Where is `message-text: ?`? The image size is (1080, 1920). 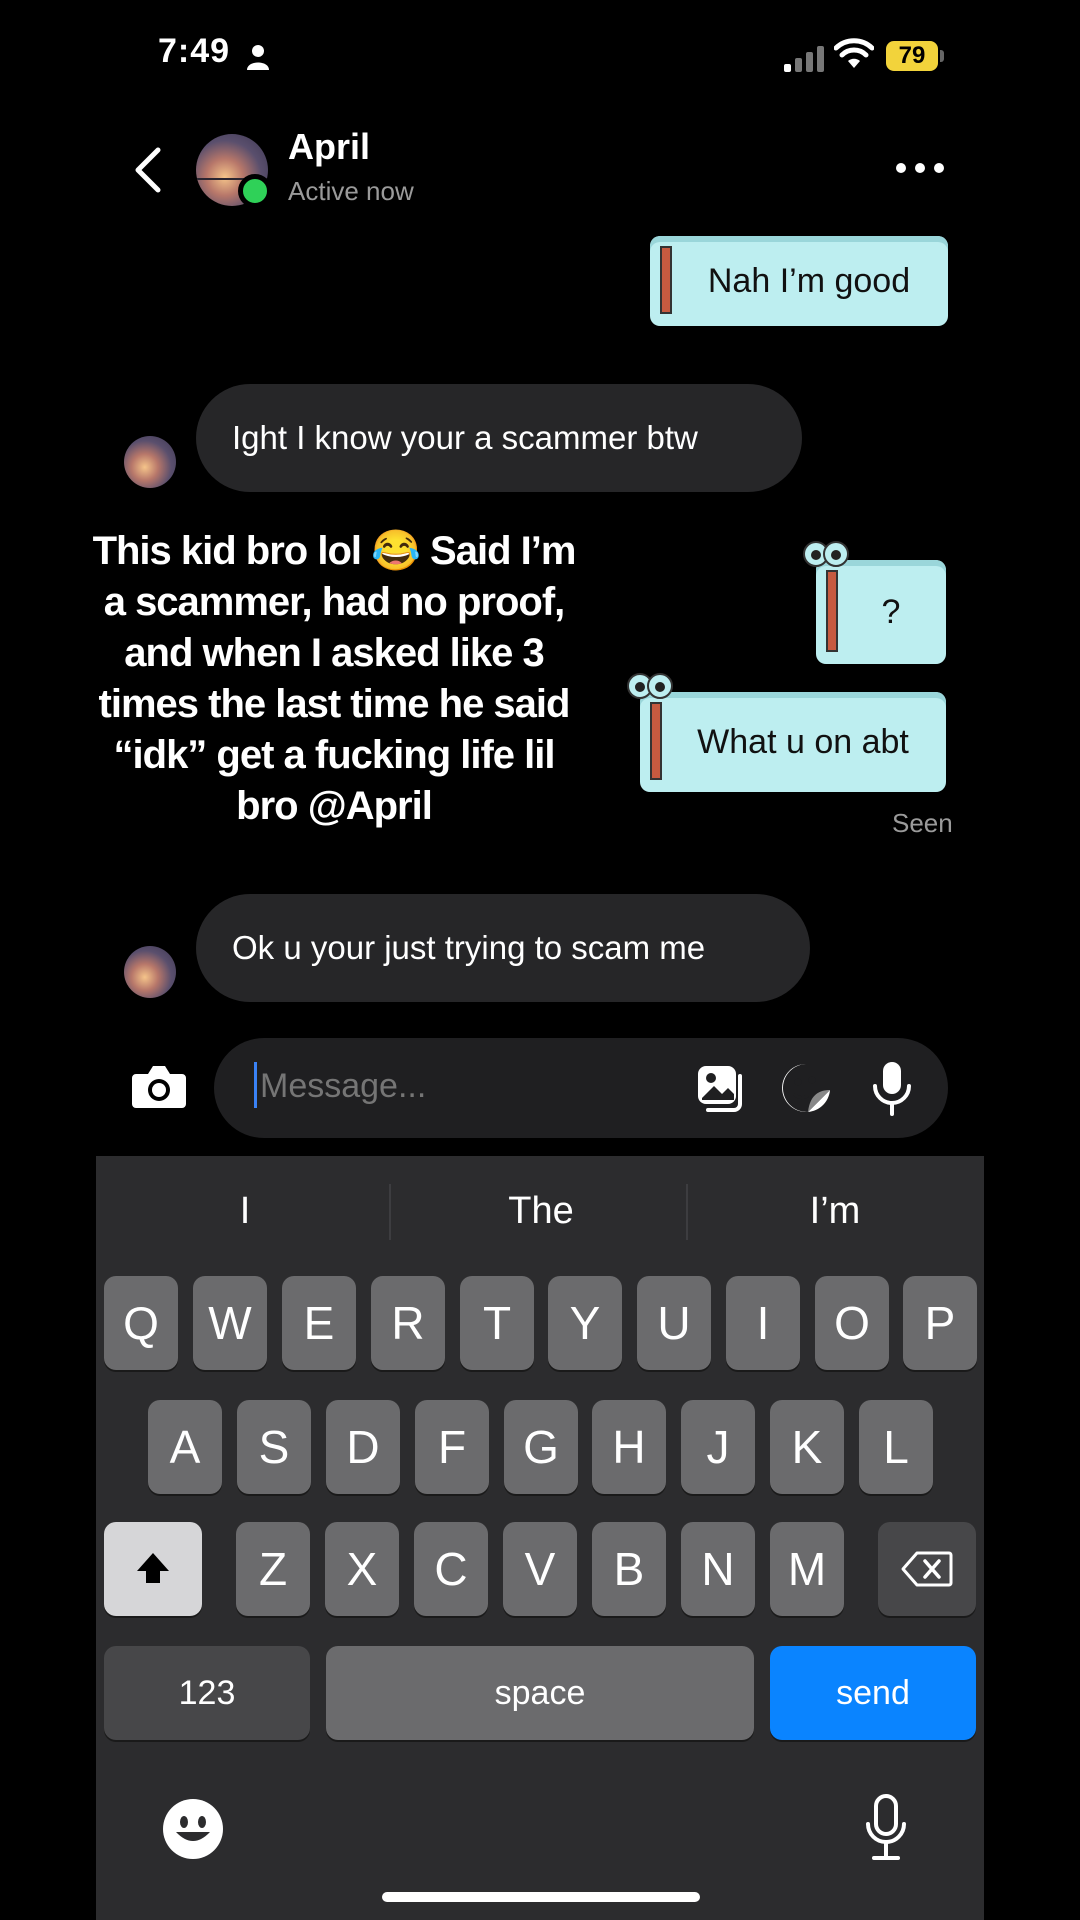 message-text: ? is located at coordinates (891, 611).